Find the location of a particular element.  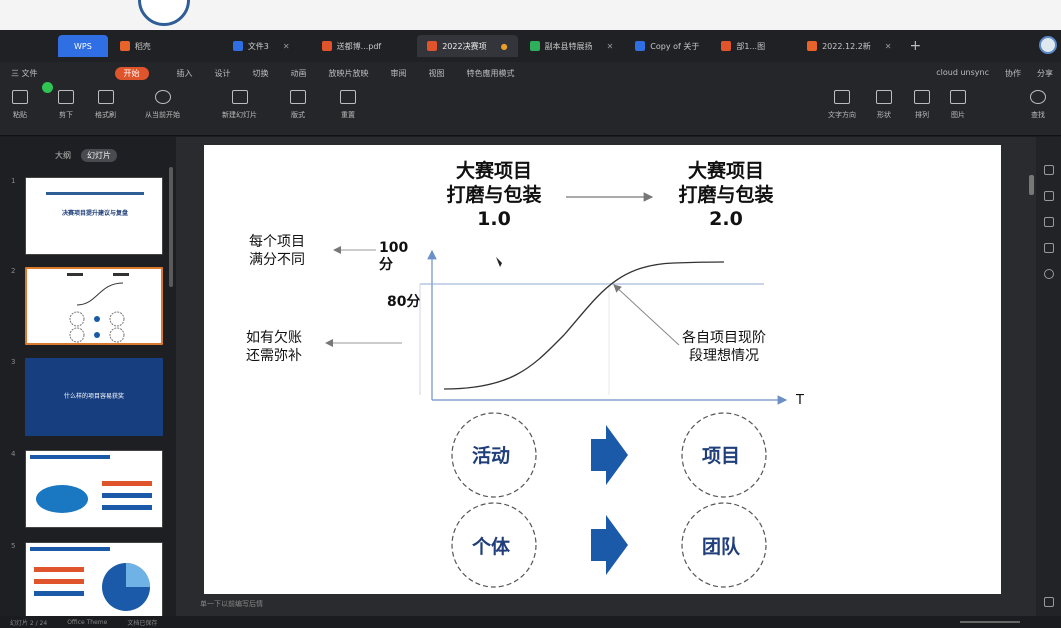

thumb-title: 决赛项目提升建议与复盘 is located at coordinates (94, 213).